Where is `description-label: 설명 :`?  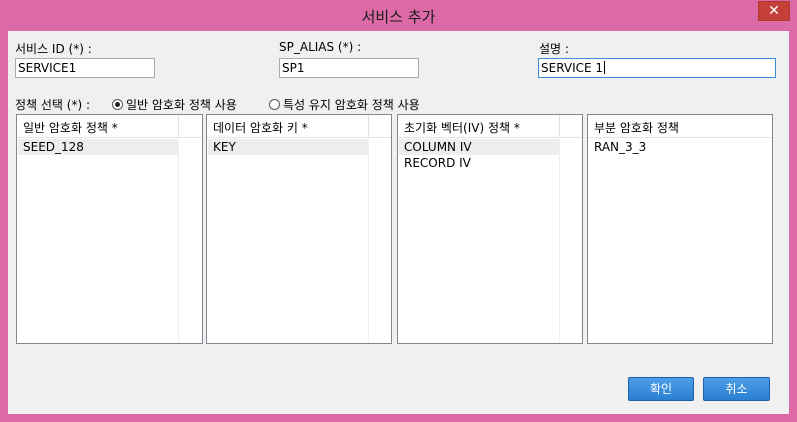 description-label: 설명 : is located at coordinates (554, 49).